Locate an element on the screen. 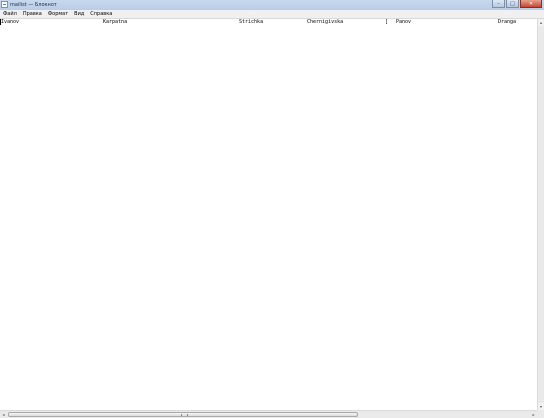 The height and width of the screenshot is (418, 544). scroll-down-icon: ▾ is located at coordinates (541, 406).